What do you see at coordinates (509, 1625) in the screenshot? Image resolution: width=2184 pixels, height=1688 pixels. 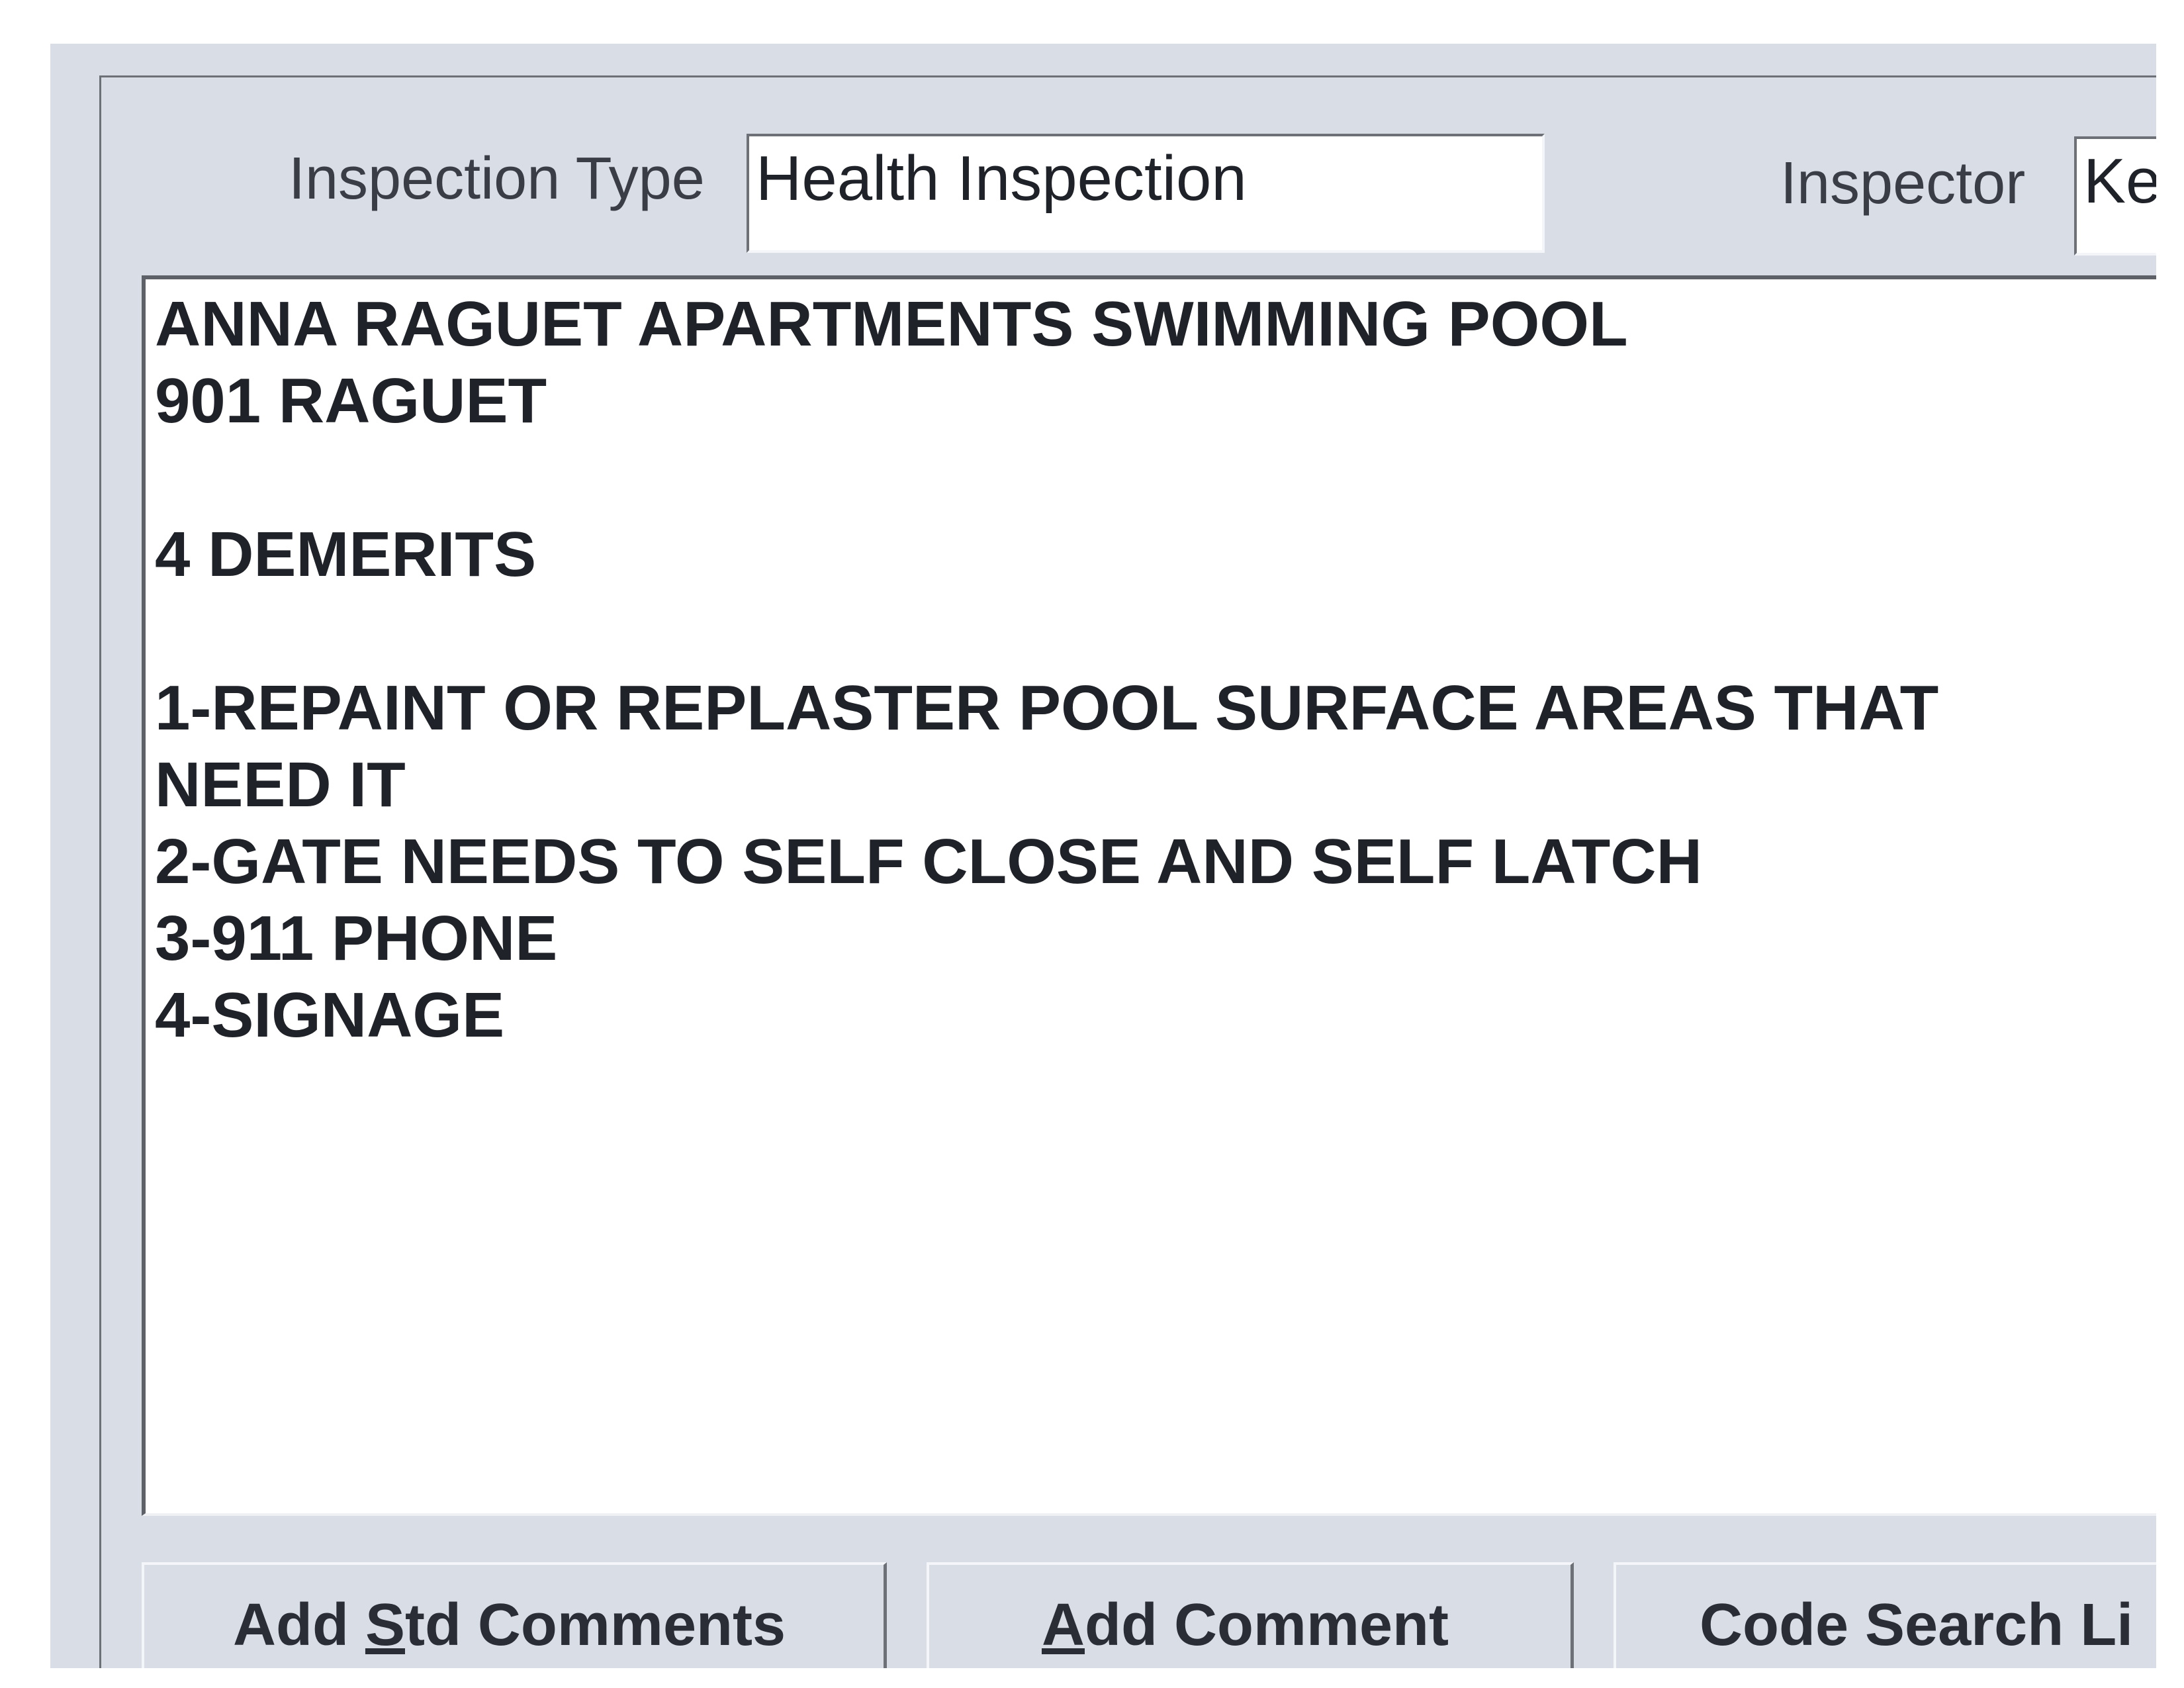 I see `add-std-comments-label: Add Std Comments` at bounding box center [509, 1625].